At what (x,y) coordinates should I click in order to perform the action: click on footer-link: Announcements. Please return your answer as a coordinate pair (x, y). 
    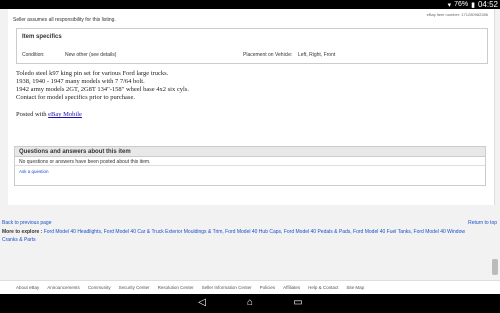
    Looking at the image, I should click on (63, 287).